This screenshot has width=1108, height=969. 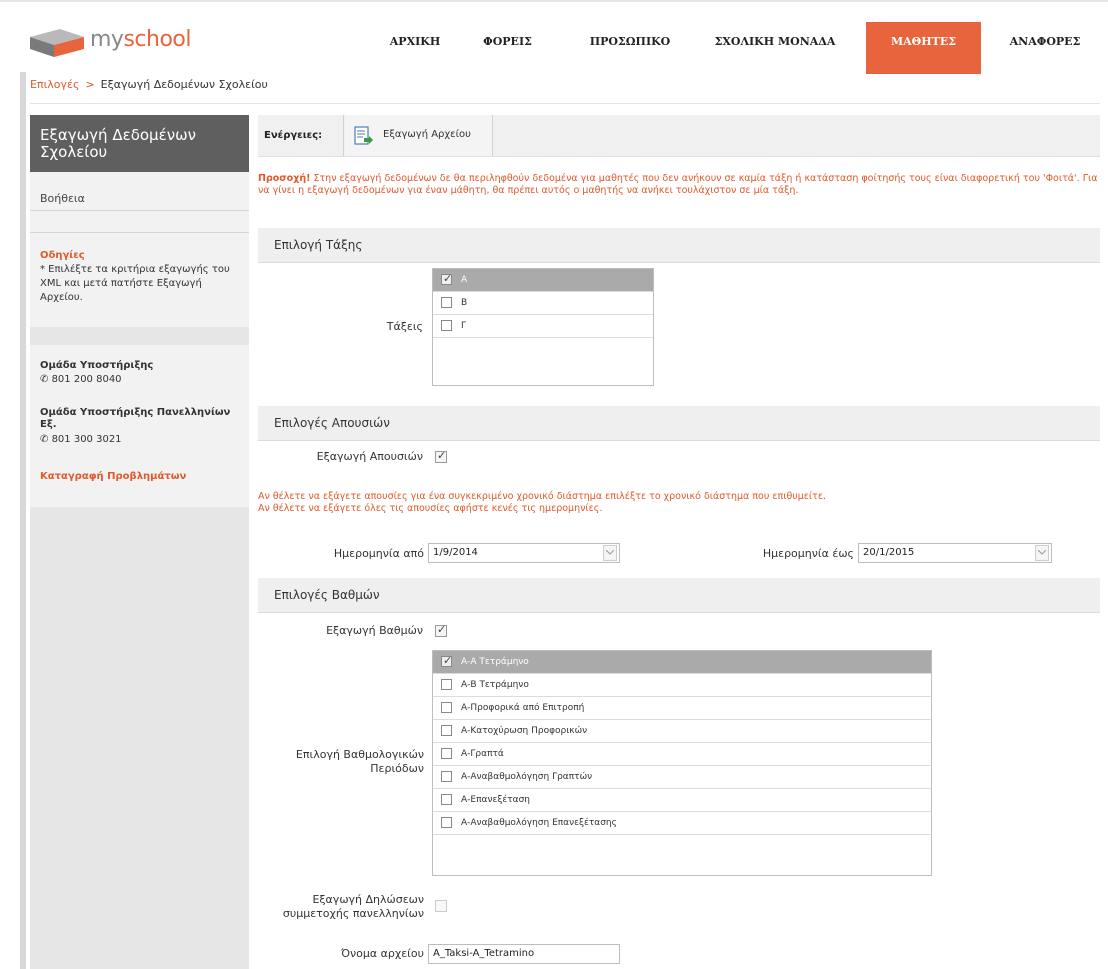 I want to click on export-icon, so click(x=363, y=135).